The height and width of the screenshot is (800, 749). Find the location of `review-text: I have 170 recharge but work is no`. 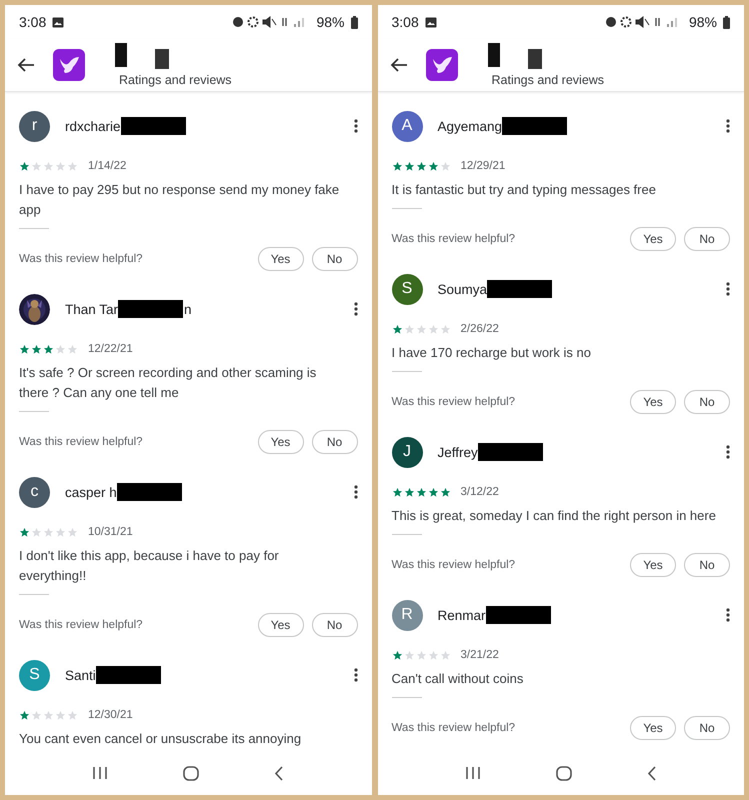

review-text: I have 170 recharge but work is no is located at coordinates (492, 353).